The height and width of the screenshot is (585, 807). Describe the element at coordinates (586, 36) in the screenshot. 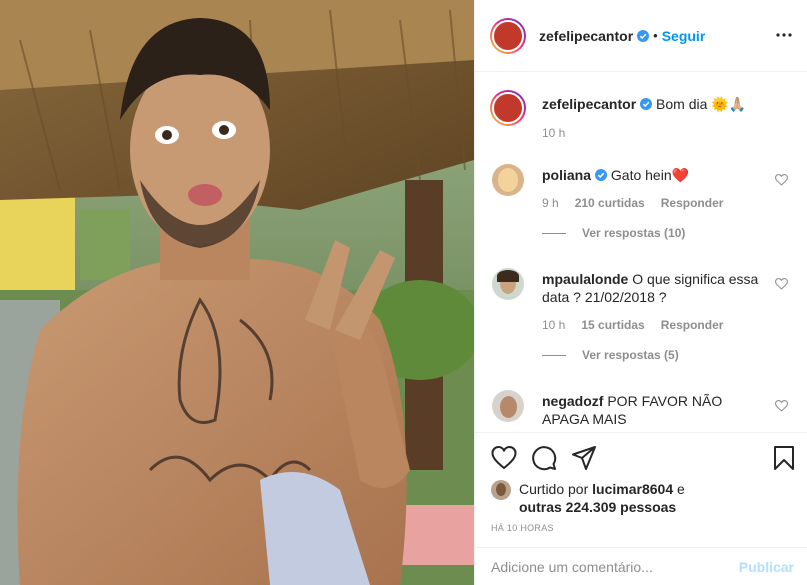

I see `author-username: zefelipecantor` at that location.